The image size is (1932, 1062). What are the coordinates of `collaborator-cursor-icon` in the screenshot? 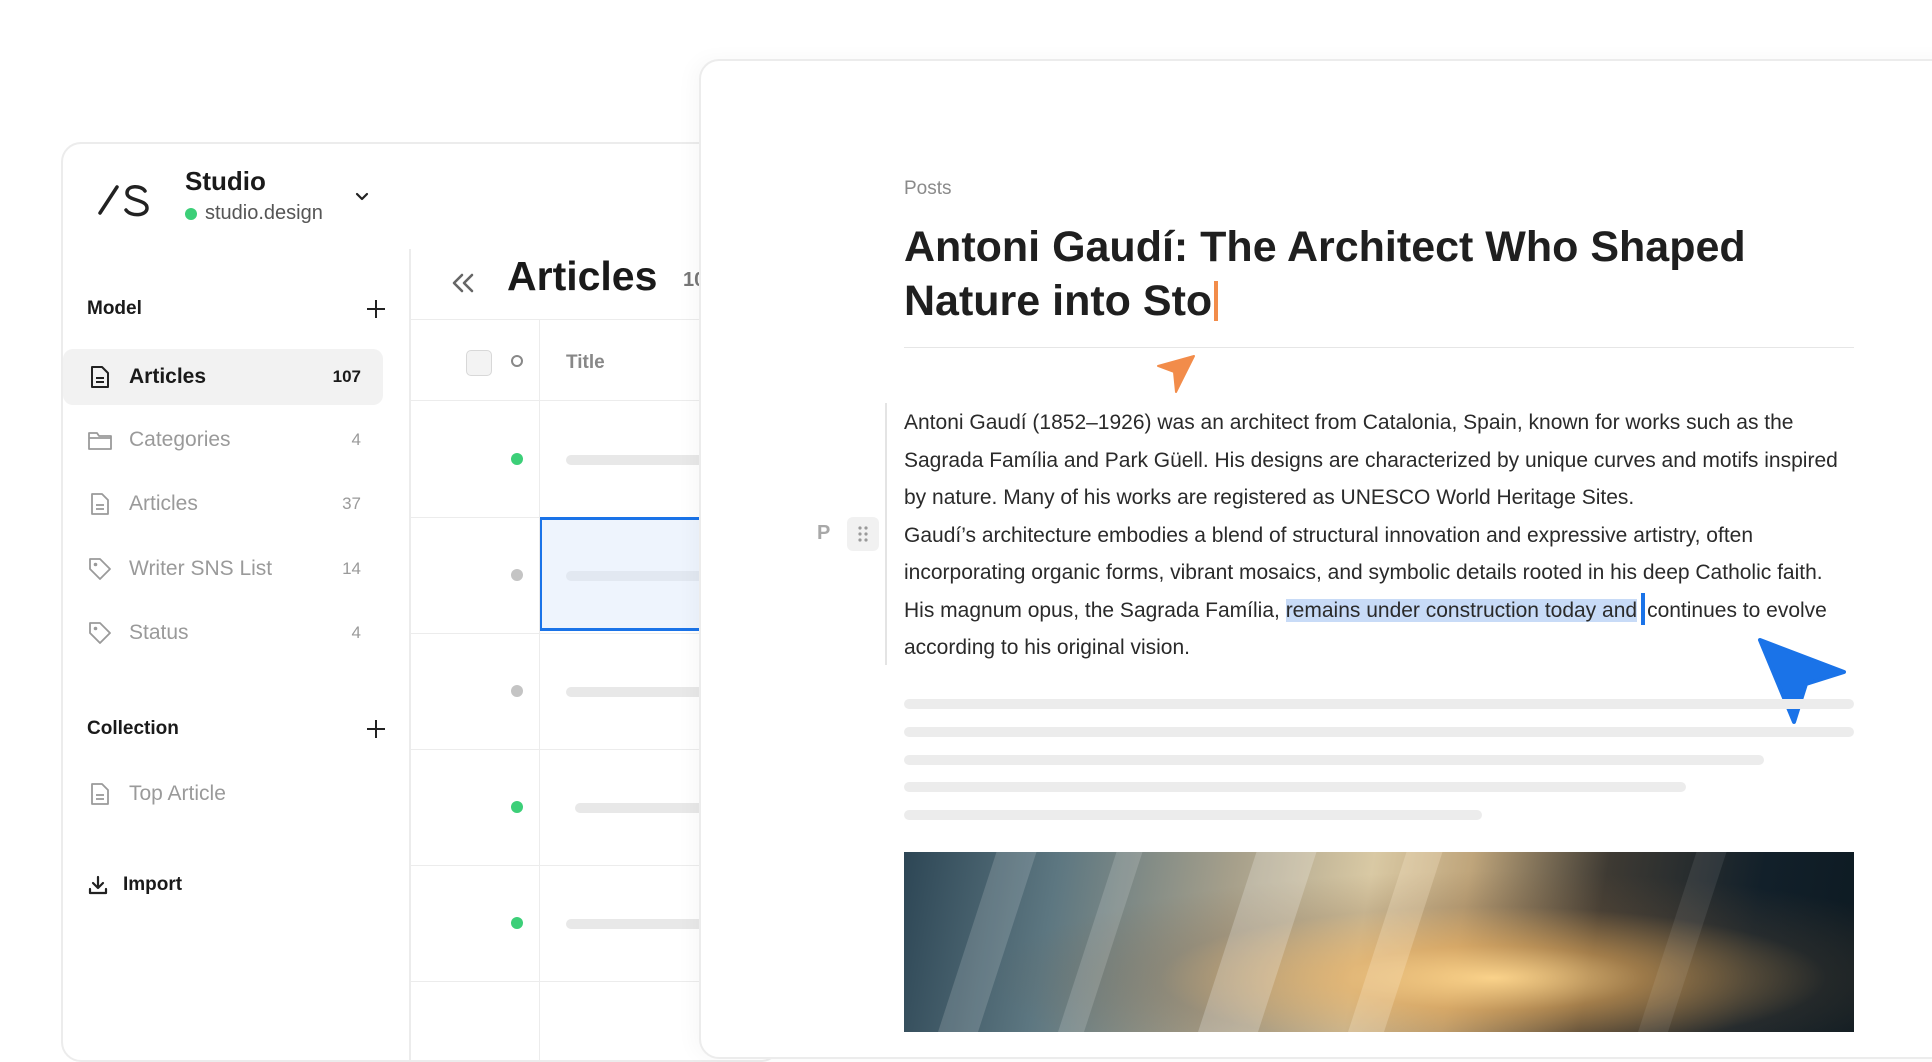 It's located at (1176, 374).